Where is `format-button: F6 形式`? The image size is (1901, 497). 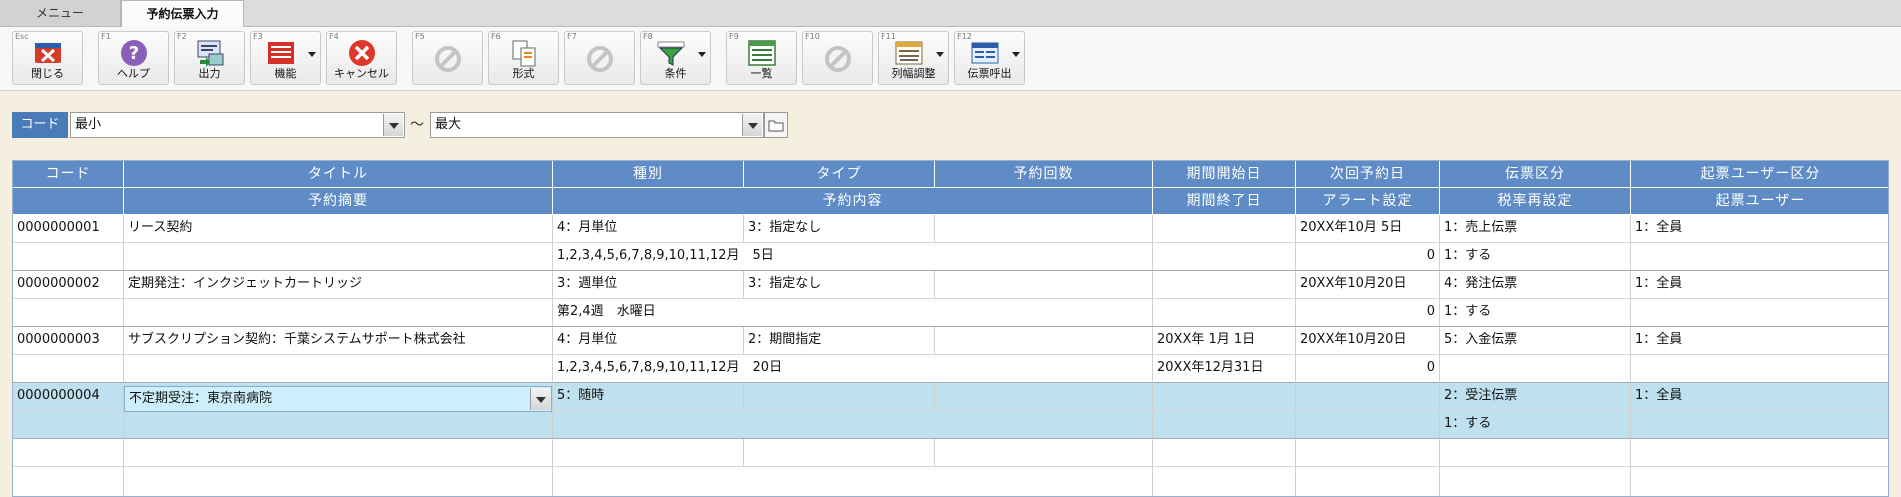 format-button: F6 形式 is located at coordinates (523, 58).